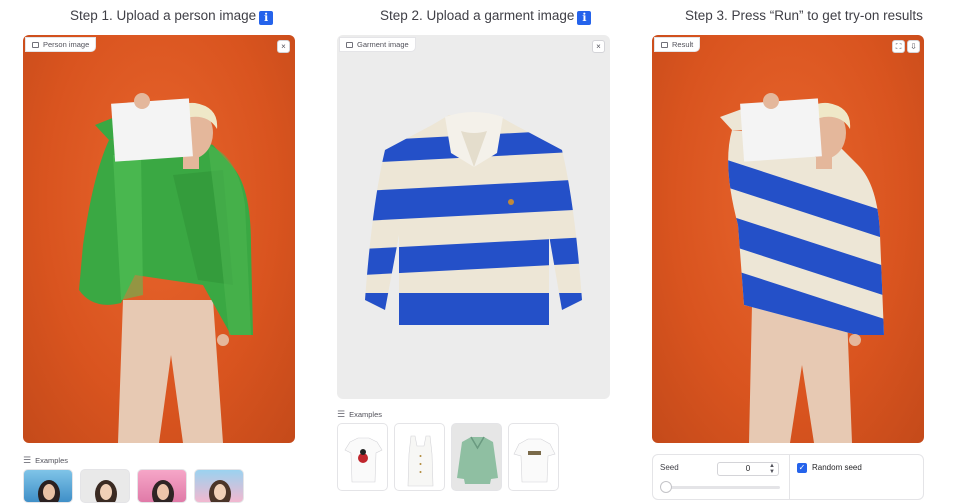 The image size is (954, 503). What do you see at coordinates (477, 460) in the screenshot?
I see `jacket-thumbnail` at bounding box center [477, 460].